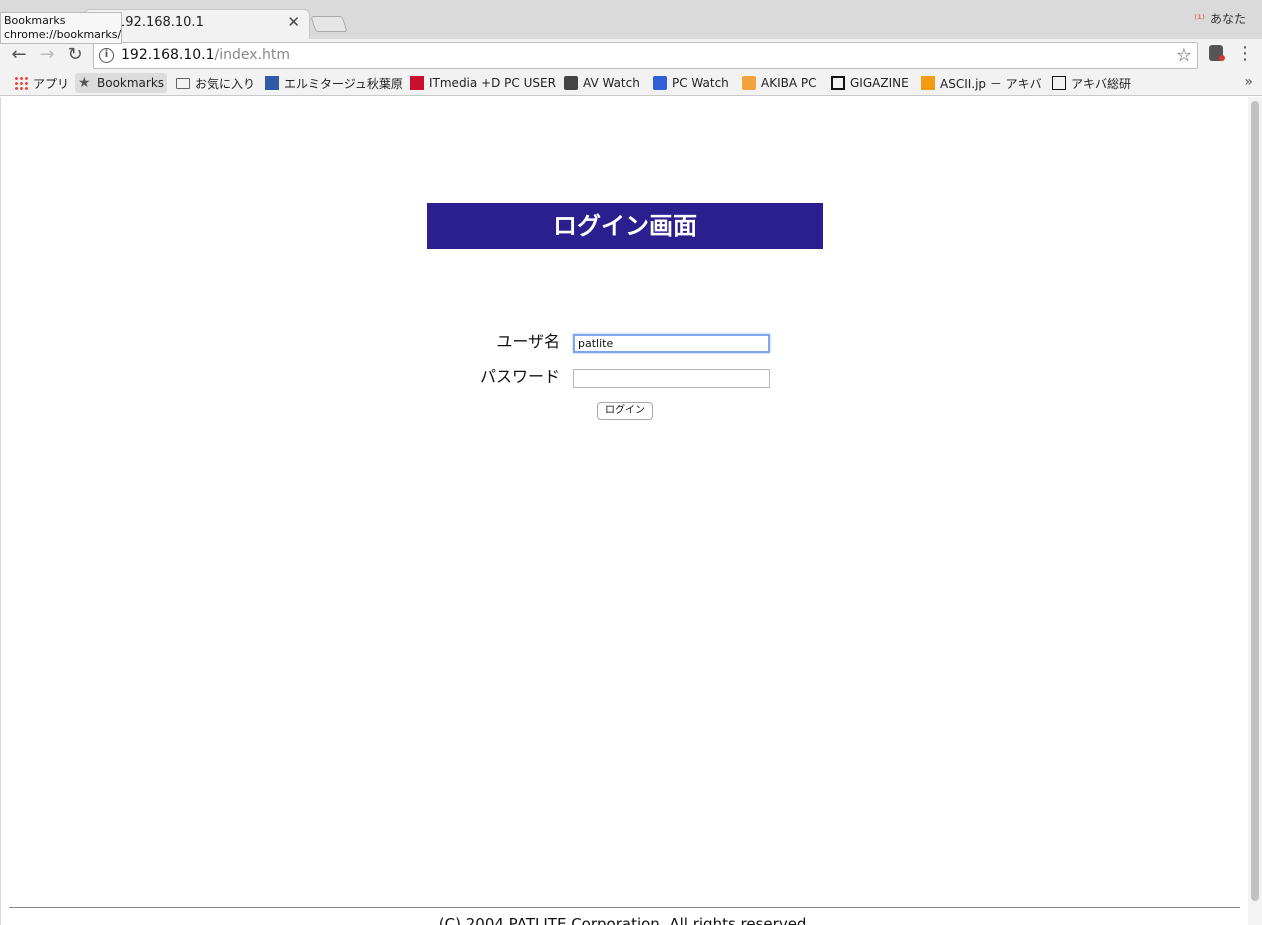  I want to click on username-input, so click(671, 343).